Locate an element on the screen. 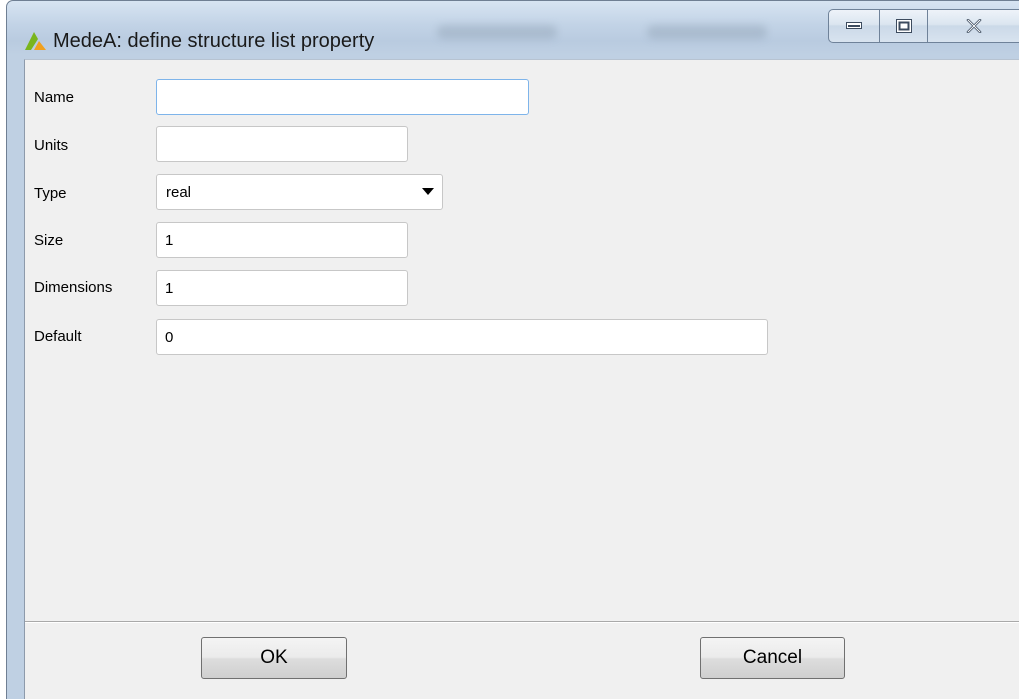 This screenshot has height=699, width=1019. minimize-icon is located at coordinates (854, 25).